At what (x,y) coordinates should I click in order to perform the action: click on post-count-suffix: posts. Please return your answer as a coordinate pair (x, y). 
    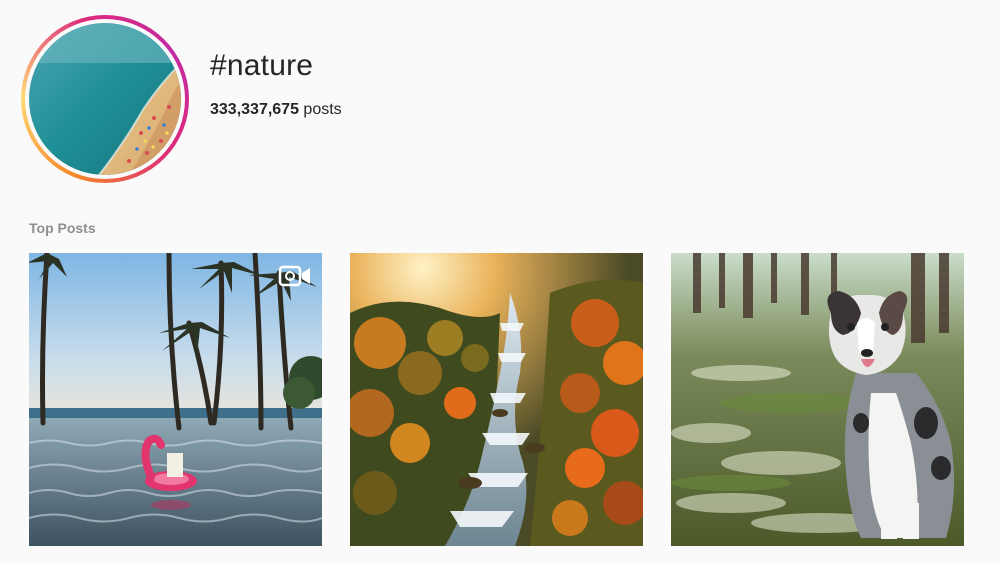
    Looking at the image, I should click on (320, 109).